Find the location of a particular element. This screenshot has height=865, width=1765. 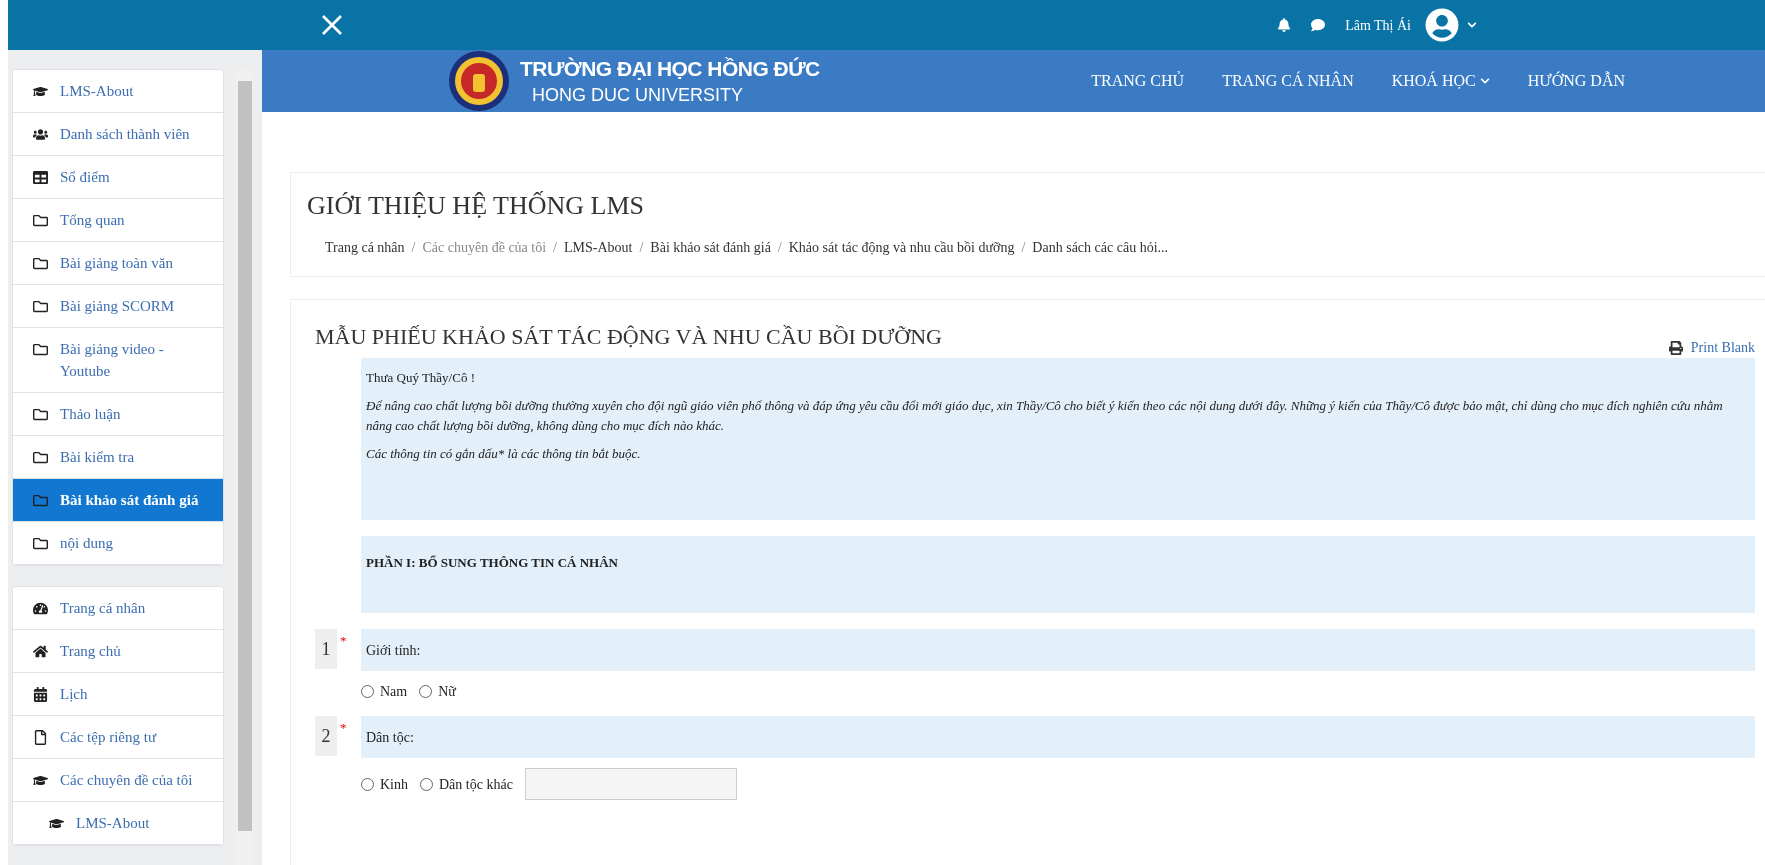

chat-icon is located at coordinates (1318, 25).